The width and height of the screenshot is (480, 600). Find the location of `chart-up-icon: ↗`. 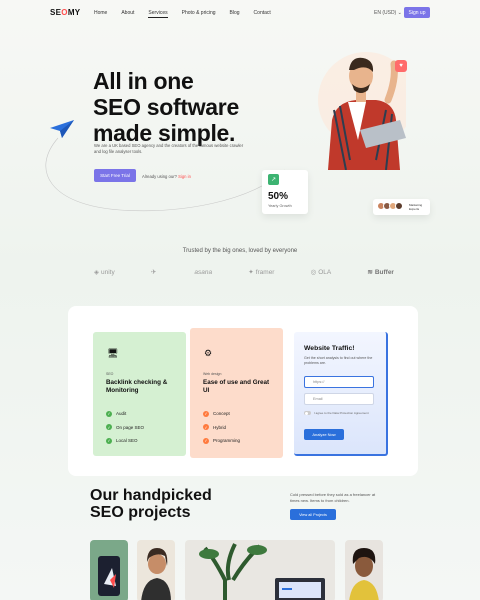

chart-up-icon: ↗ is located at coordinates (273, 179).